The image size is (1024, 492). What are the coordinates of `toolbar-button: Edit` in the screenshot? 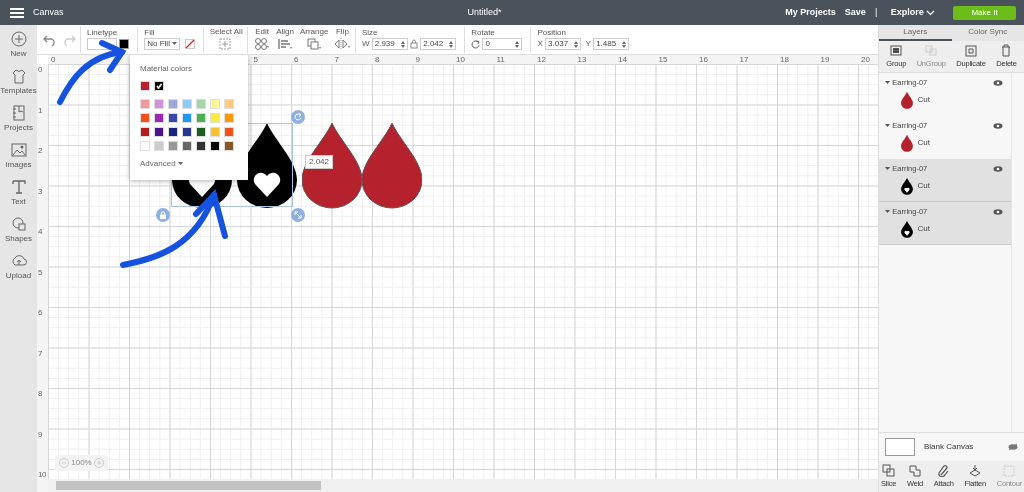 It's located at (262, 39).